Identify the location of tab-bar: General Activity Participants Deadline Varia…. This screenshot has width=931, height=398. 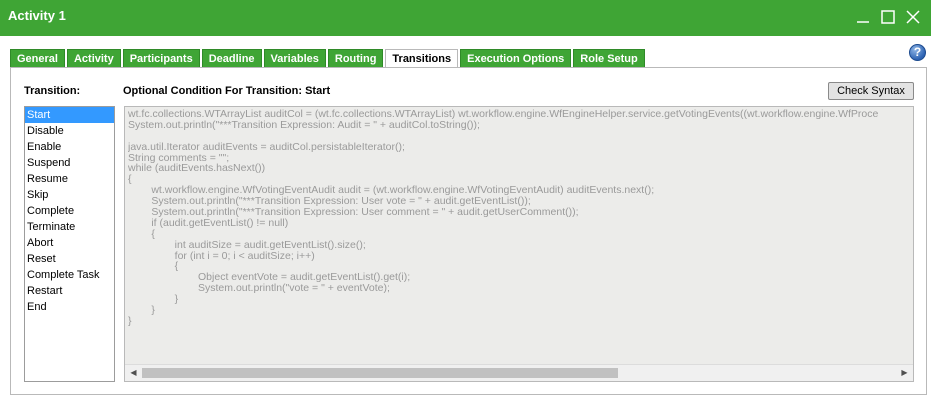
(328, 58).